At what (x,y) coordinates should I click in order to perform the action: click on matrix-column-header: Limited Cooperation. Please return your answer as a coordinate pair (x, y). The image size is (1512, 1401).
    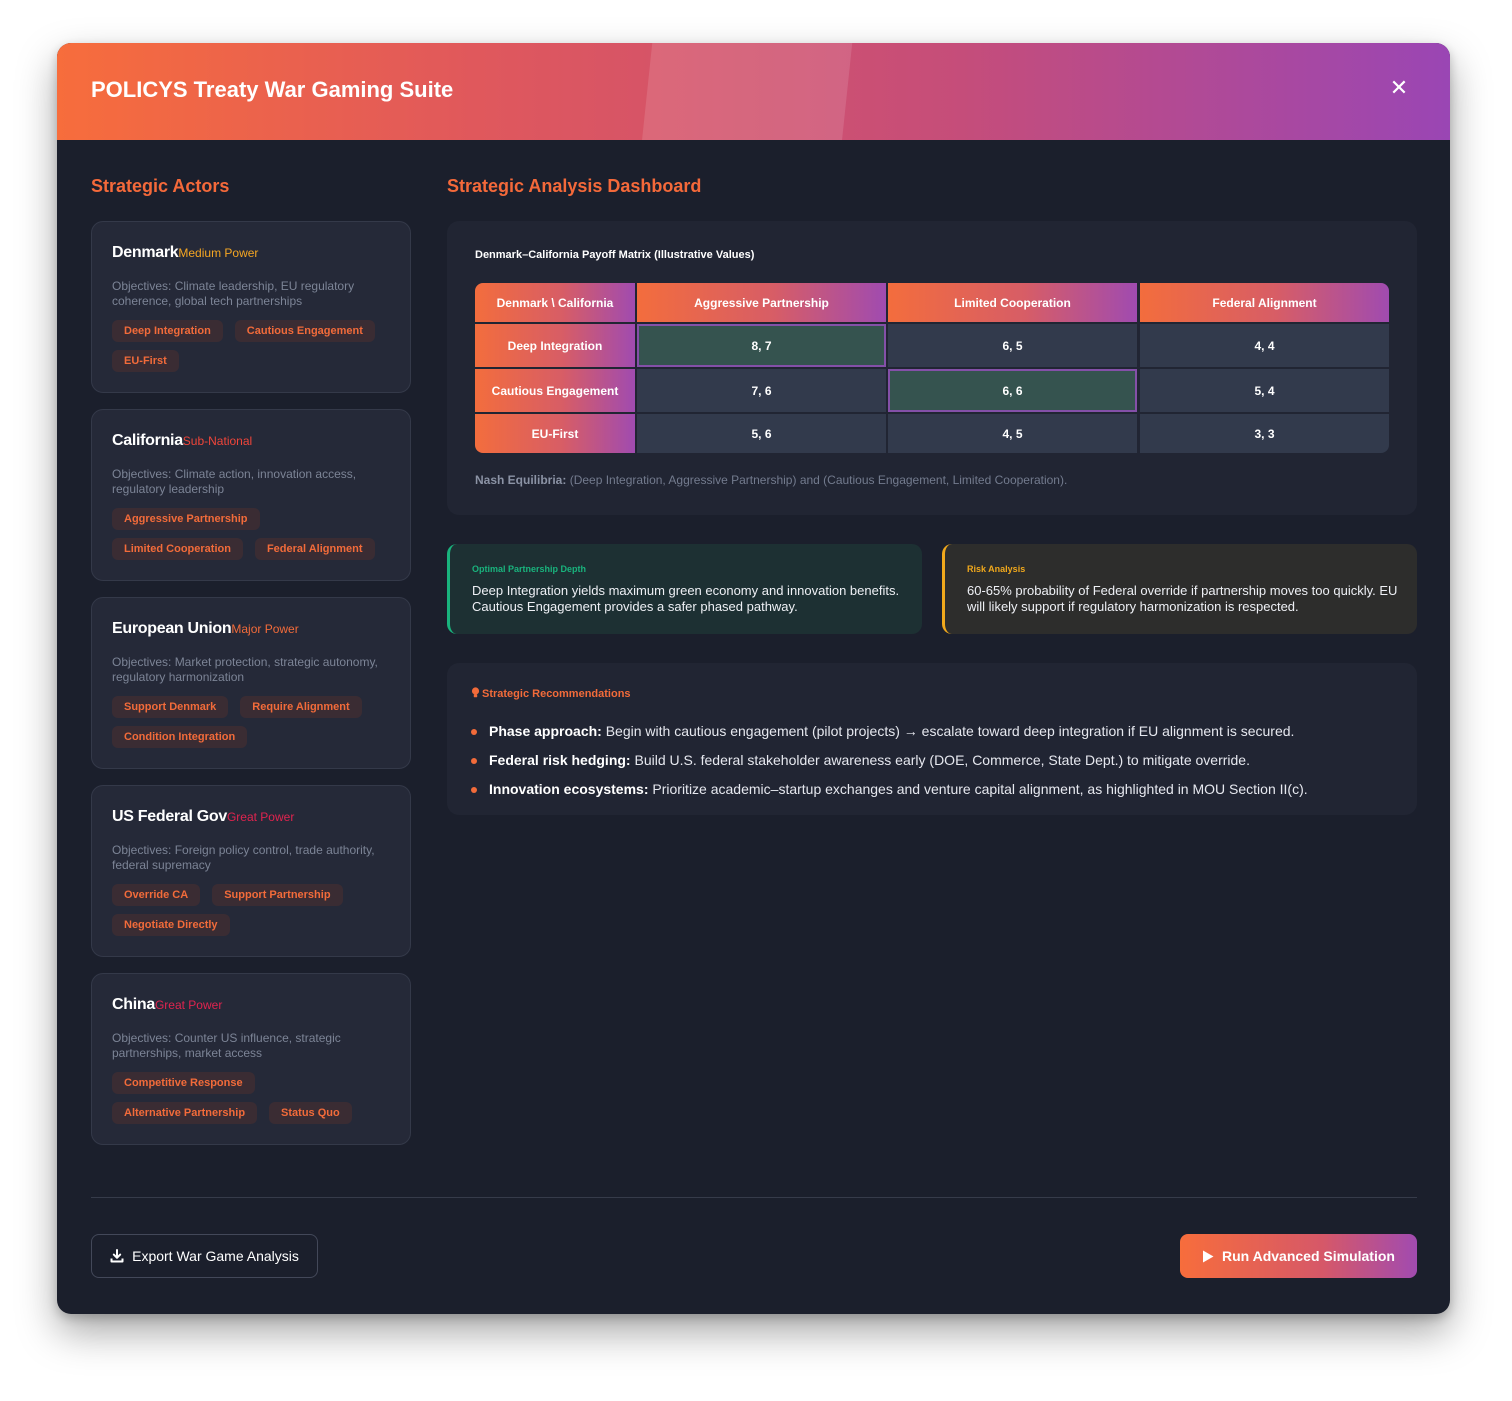
    Looking at the image, I should click on (1012, 302).